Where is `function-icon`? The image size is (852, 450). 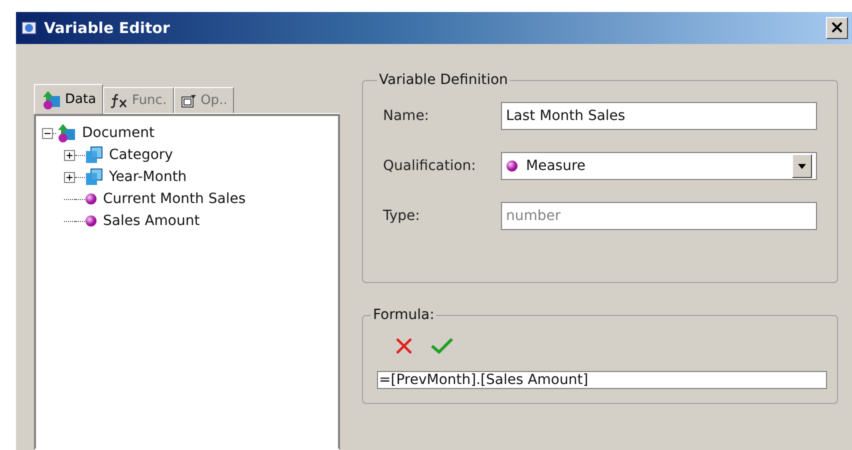 function-icon is located at coordinates (119, 101).